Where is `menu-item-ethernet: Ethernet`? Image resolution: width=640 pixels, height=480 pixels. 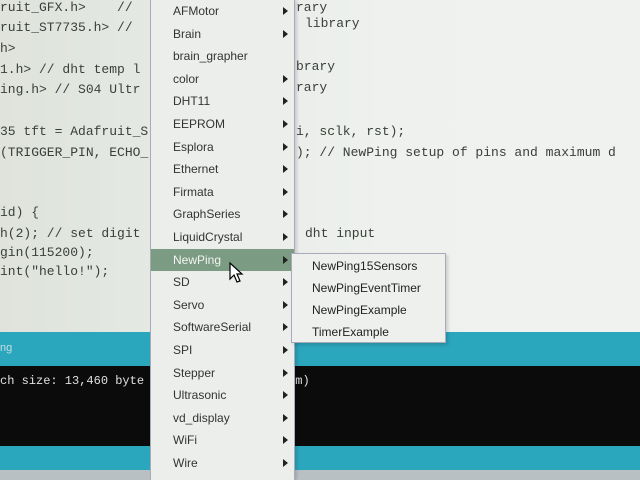
menu-item-ethernet: Ethernet is located at coordinates (222, 169).